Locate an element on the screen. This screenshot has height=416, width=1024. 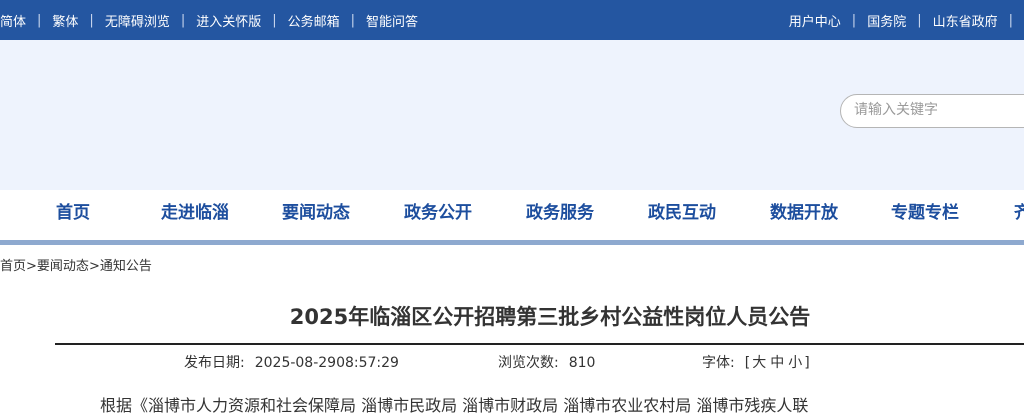
view-count: 浏览次数: 810 is located at coordinates (546, 362).